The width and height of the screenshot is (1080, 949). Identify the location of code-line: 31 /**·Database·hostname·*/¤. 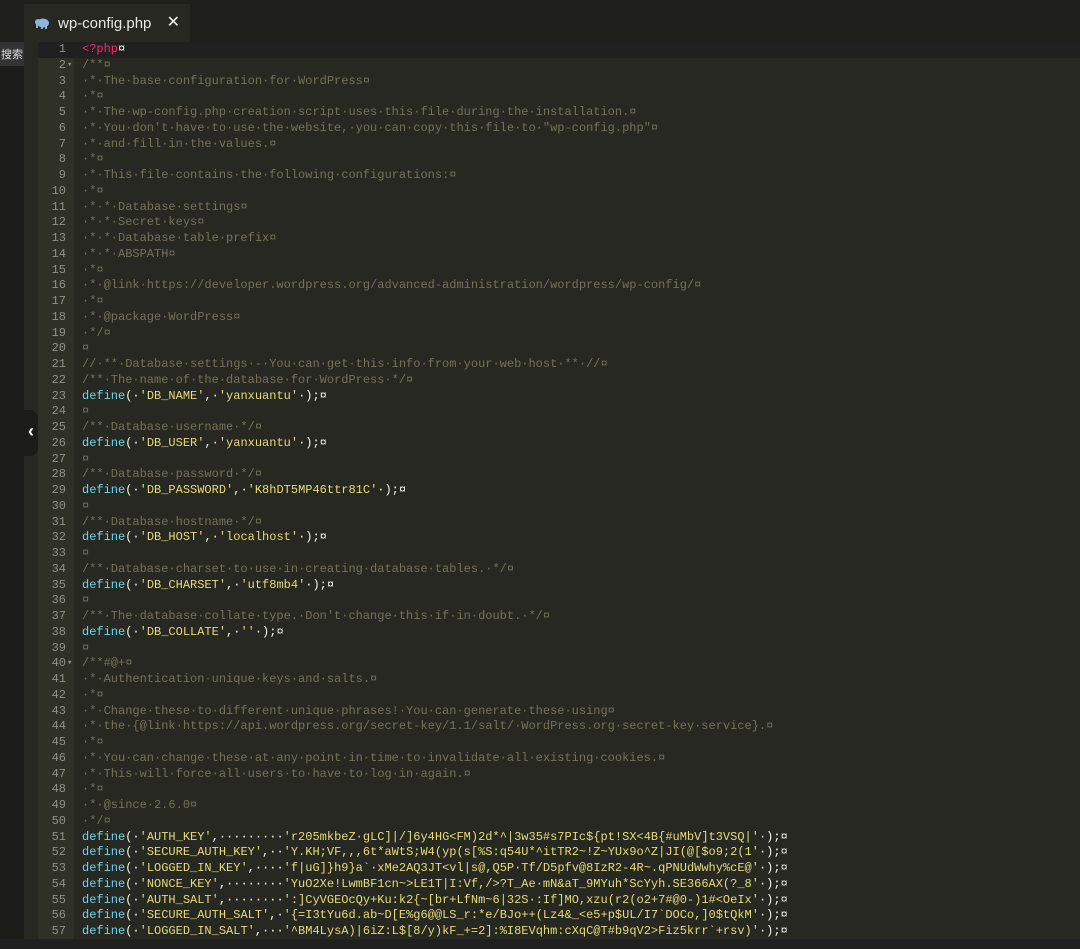
(559, 523).